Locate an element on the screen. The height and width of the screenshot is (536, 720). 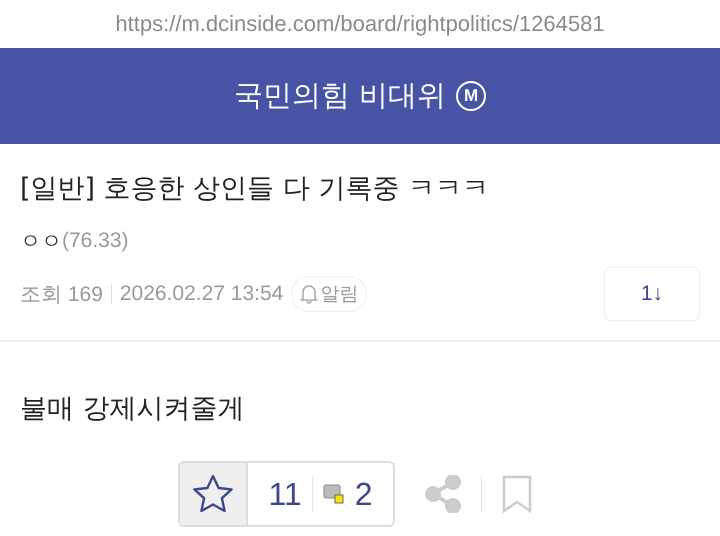
recommend-button is located at coordinates (214, 494).